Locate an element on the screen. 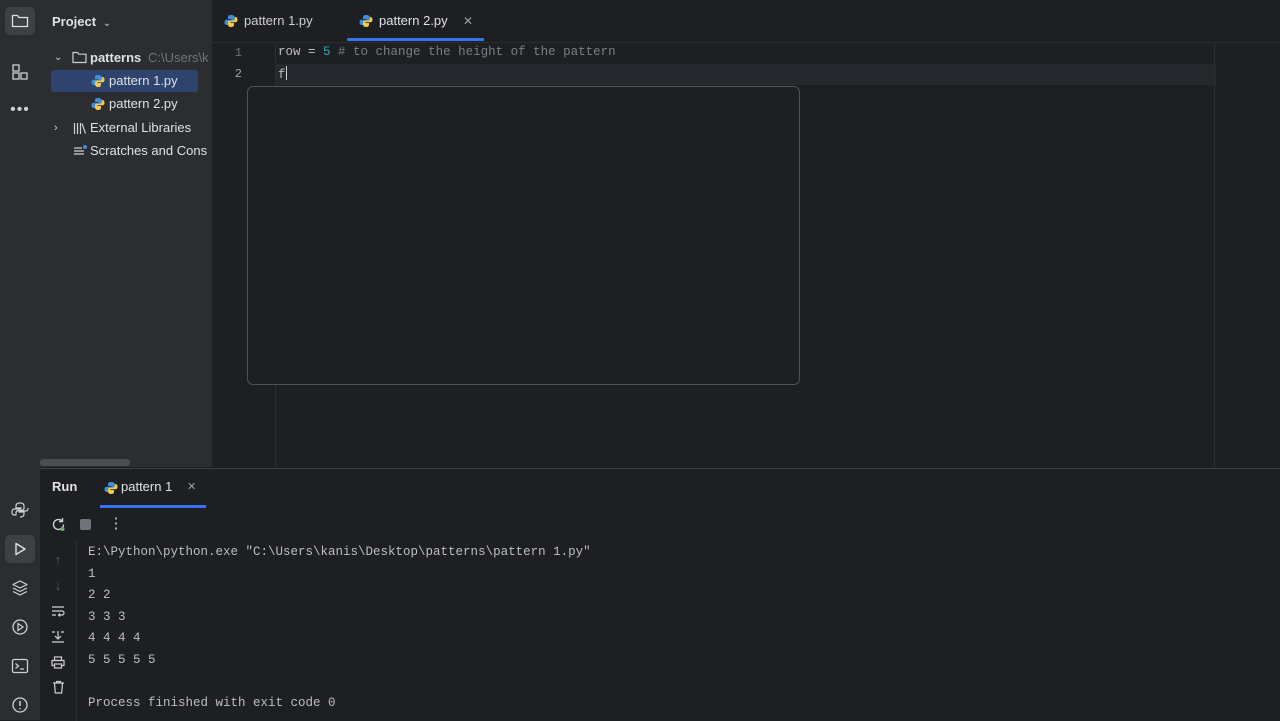 The image size is (1280, 721). library-icon is located at coordinates (80, 128).